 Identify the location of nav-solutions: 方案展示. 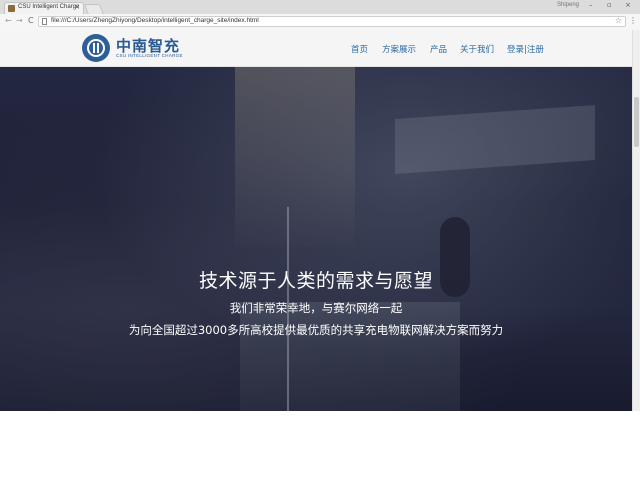
(399, 49).